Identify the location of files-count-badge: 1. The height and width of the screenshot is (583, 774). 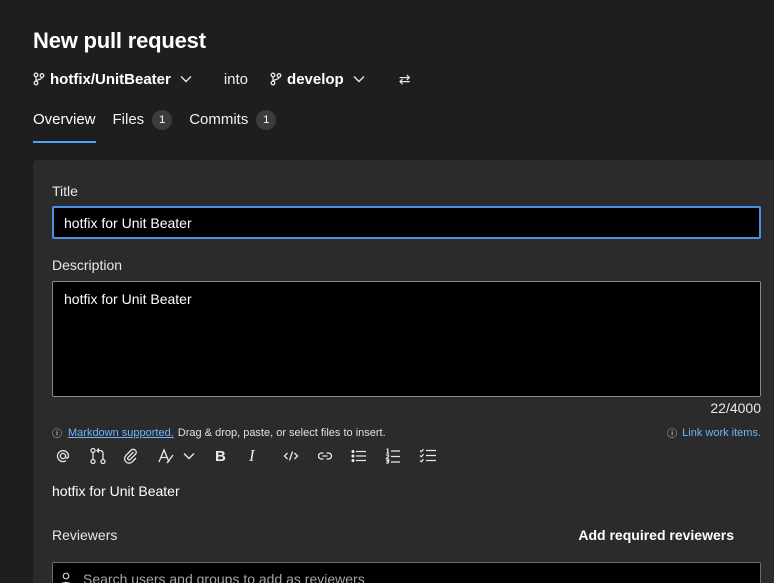
(162, 120).